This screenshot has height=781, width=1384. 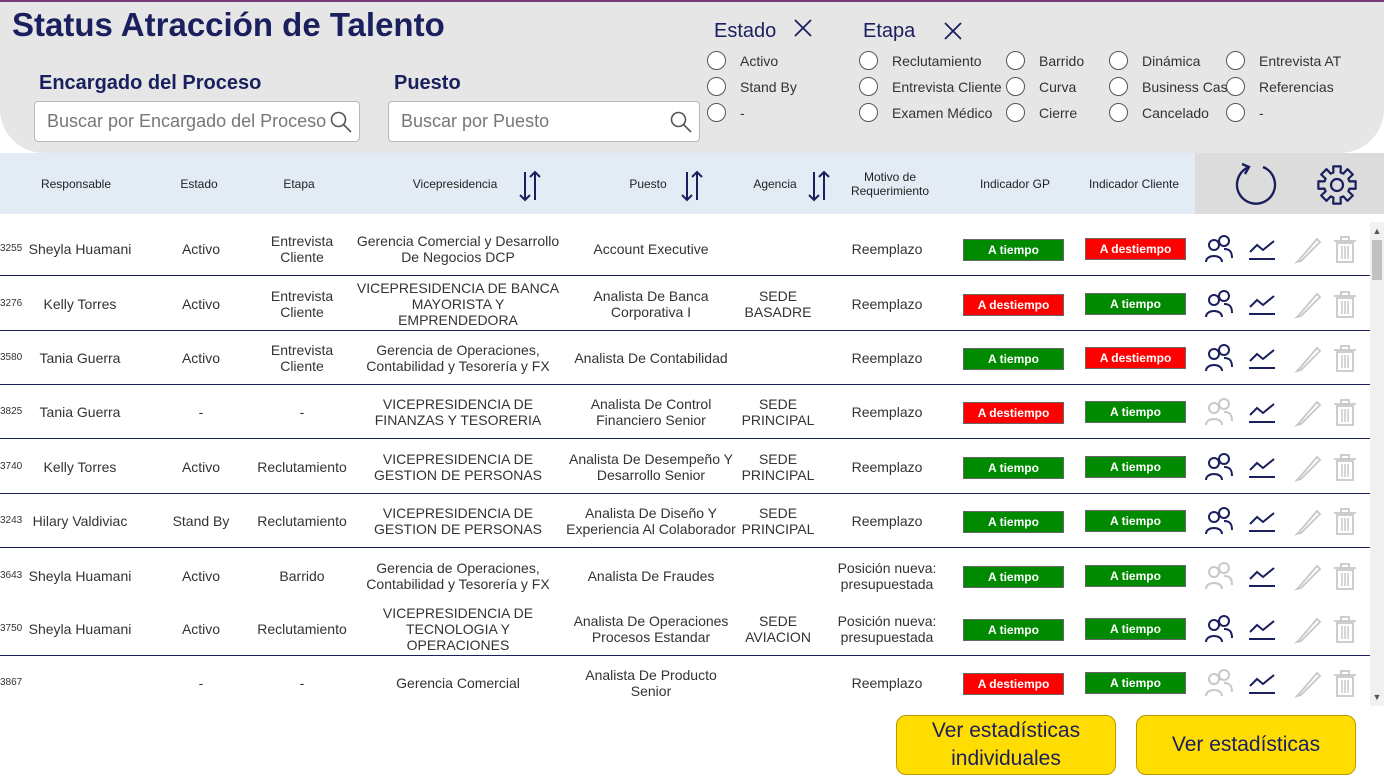 I want to click on scroll-down-icon: ▼, so click(x=1377, y=697).